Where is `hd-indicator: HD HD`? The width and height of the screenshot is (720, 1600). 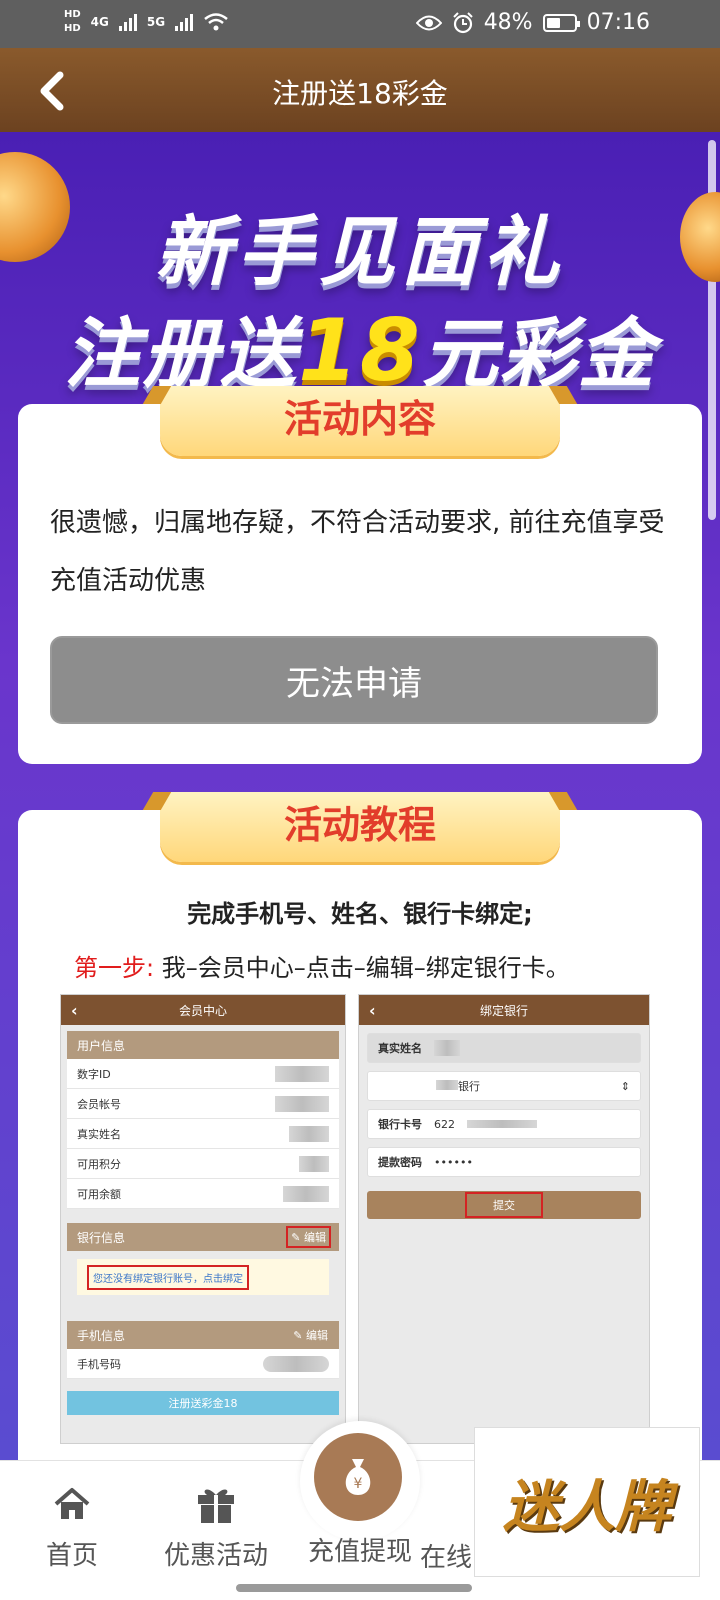 hd-indicator: HD HD is located at coordinates (72, 22).